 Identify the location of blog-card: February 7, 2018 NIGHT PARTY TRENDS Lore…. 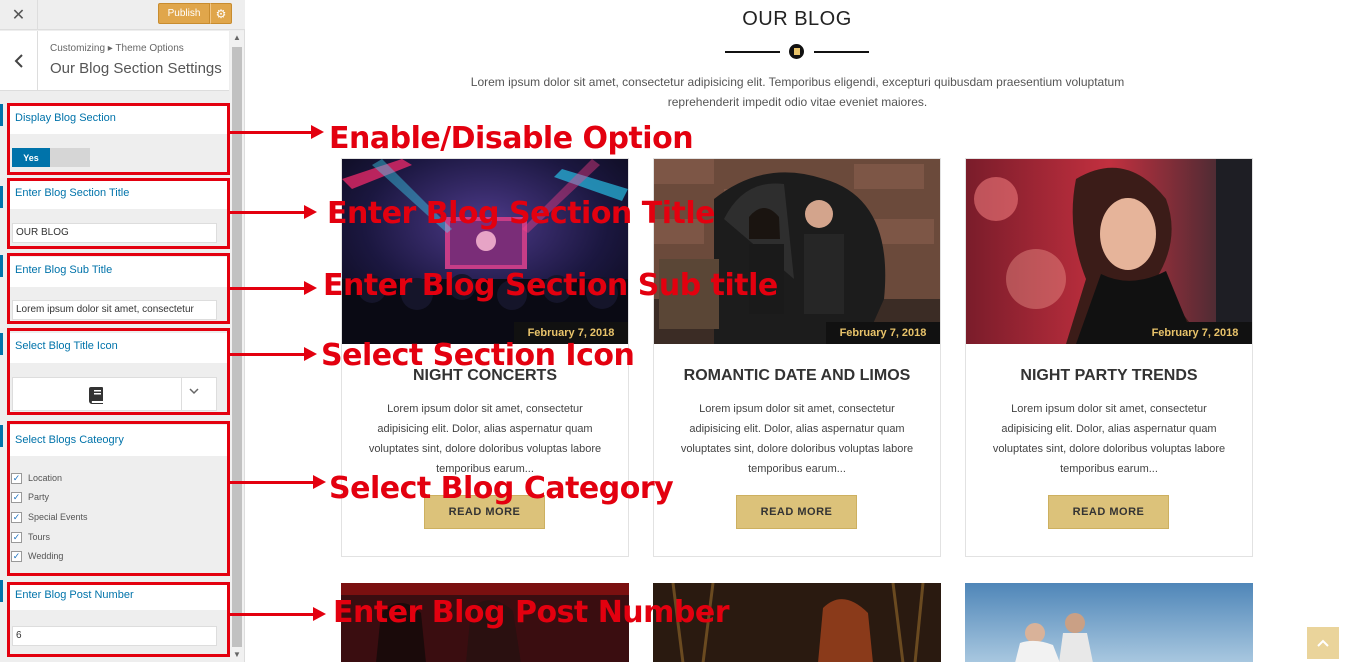
(1109, 357).